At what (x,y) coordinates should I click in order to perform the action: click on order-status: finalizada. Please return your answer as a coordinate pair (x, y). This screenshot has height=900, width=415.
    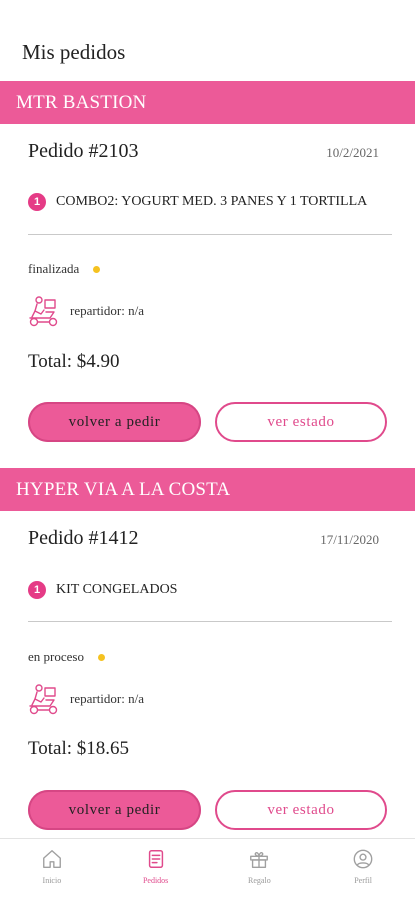
    Looking at the image, I should click on (64, 269).